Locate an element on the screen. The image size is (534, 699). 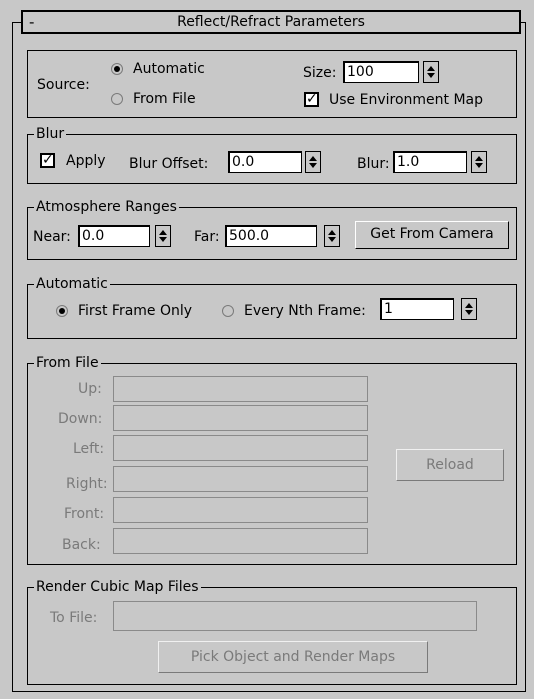
pick-object-render-maps-button: Pick Object and Render Maps is located at coordinates (293, 657).